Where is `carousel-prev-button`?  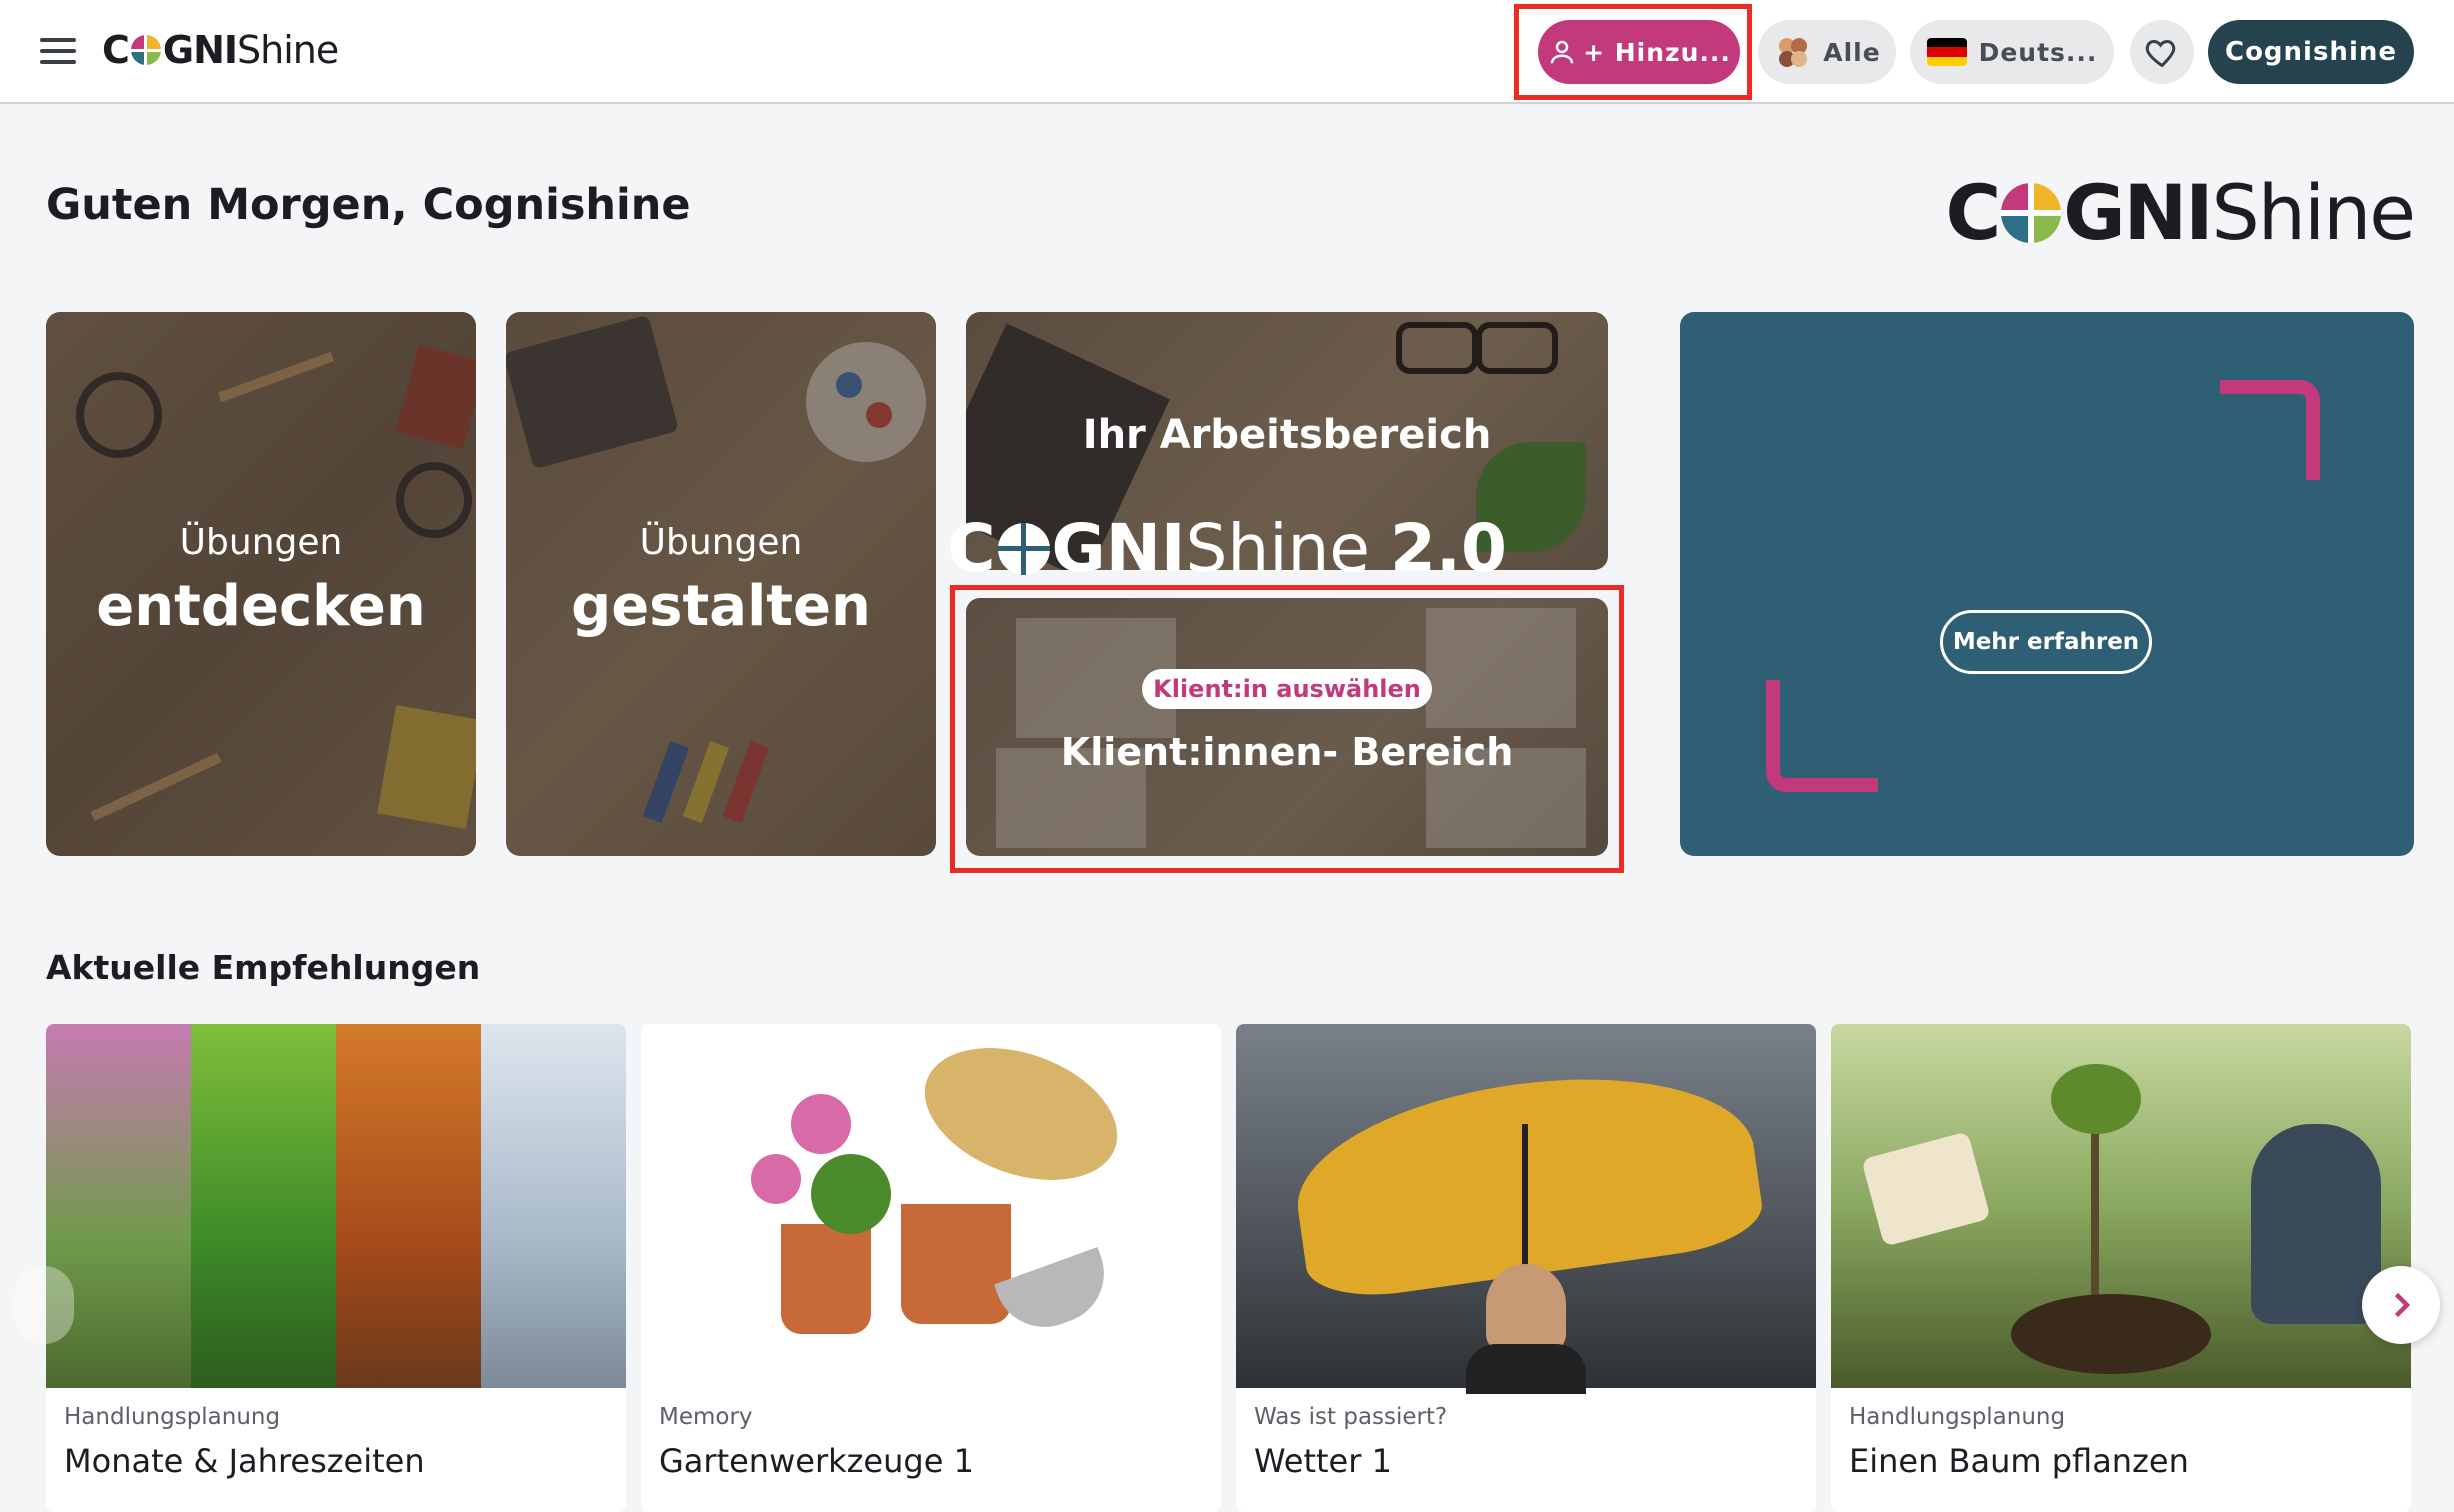 carousel-prev-button is located at coordinates (44, 1305).